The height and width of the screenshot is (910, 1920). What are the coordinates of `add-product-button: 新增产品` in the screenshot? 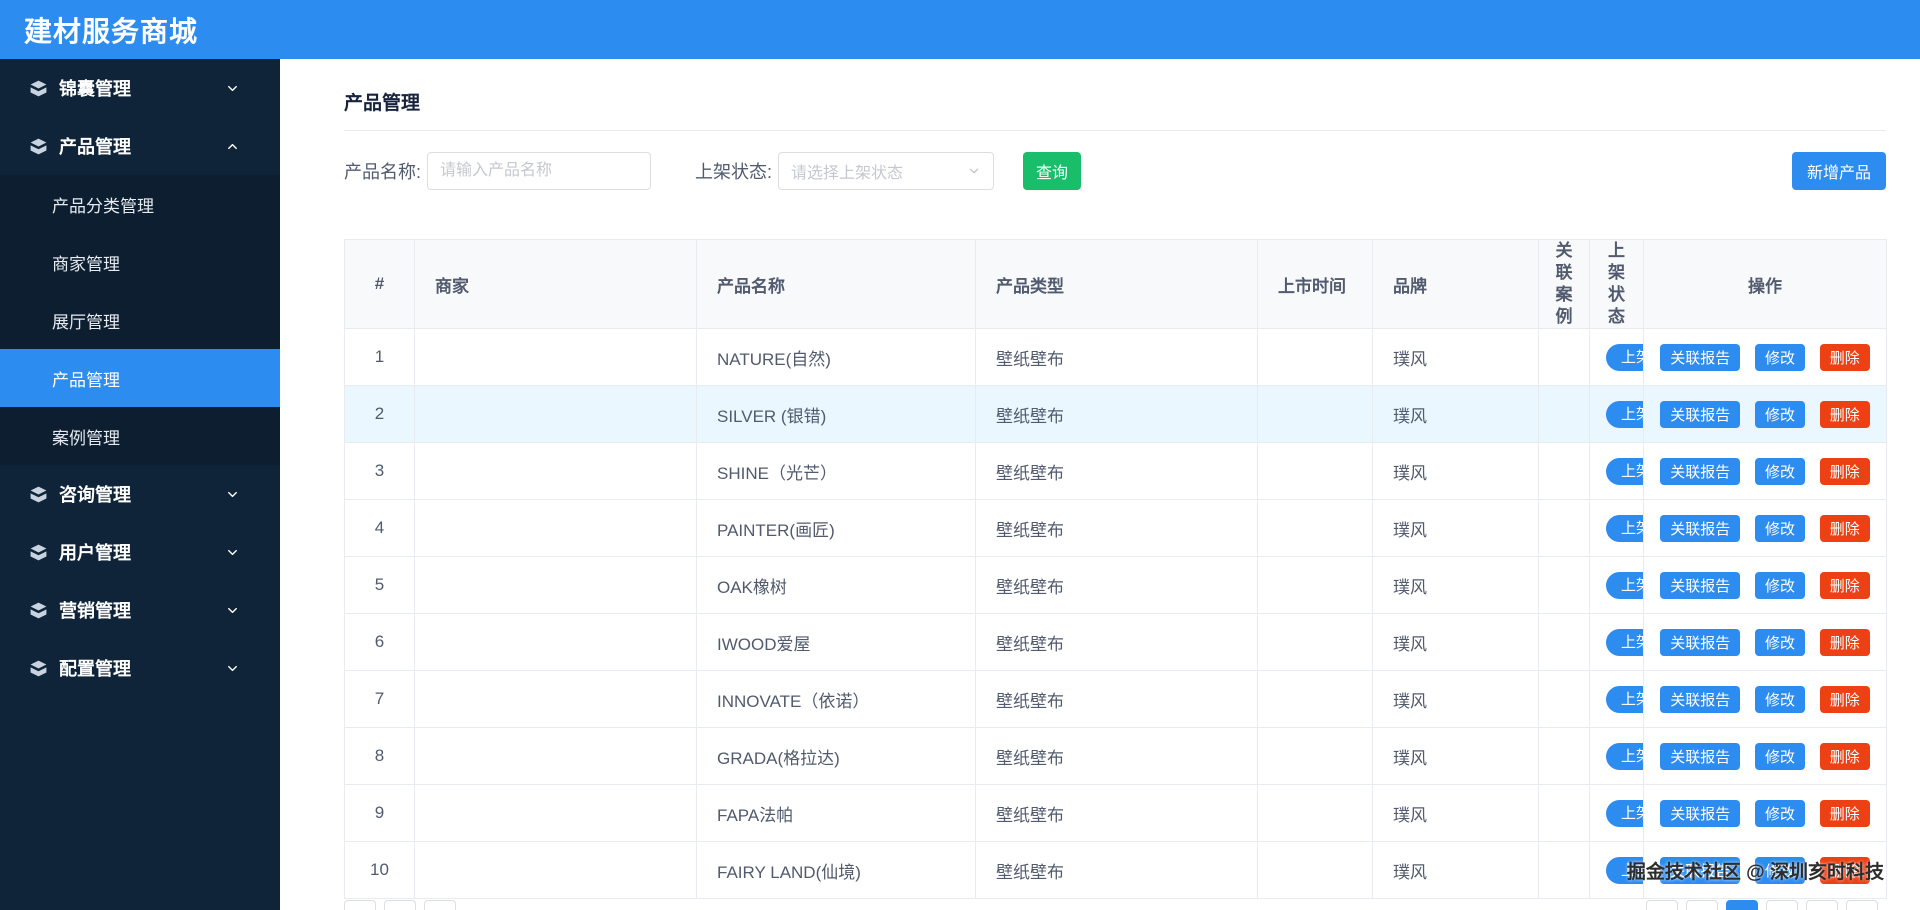 It's located at (1838, 171).